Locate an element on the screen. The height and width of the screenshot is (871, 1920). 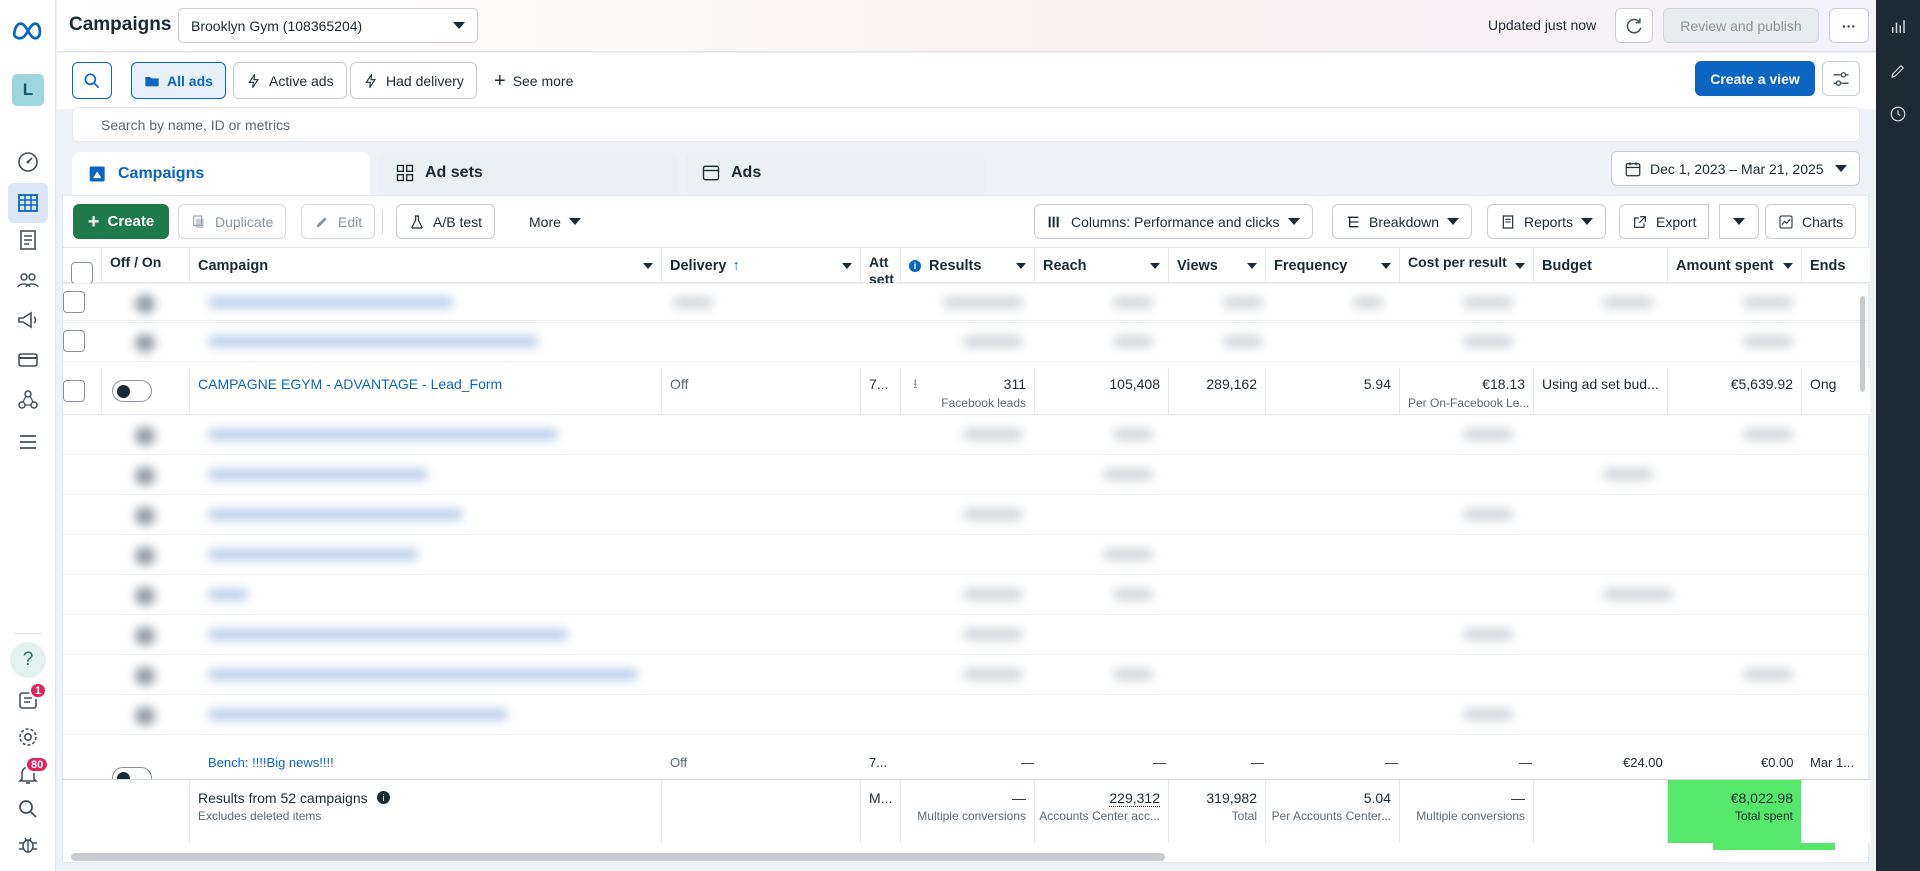
more-options-button: ··· is located at coordinates (1849, 25).